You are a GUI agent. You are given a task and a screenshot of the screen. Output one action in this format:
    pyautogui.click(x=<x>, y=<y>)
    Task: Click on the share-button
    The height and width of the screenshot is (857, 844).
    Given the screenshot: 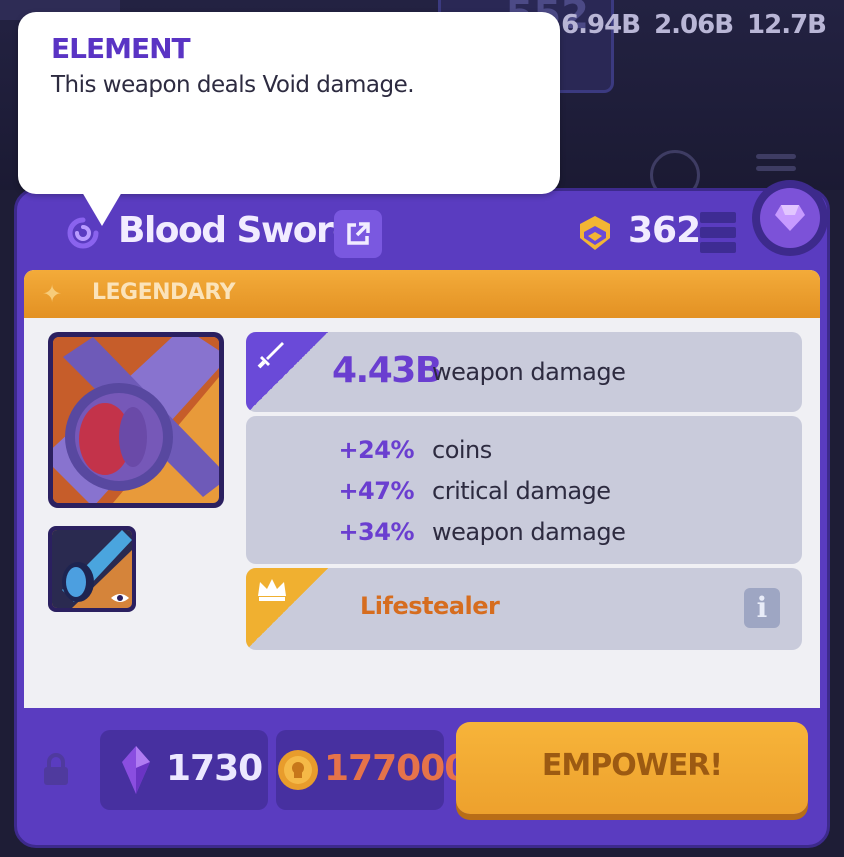 What is the action you would take?
    pyautogui.click(x=358, y=234)
    